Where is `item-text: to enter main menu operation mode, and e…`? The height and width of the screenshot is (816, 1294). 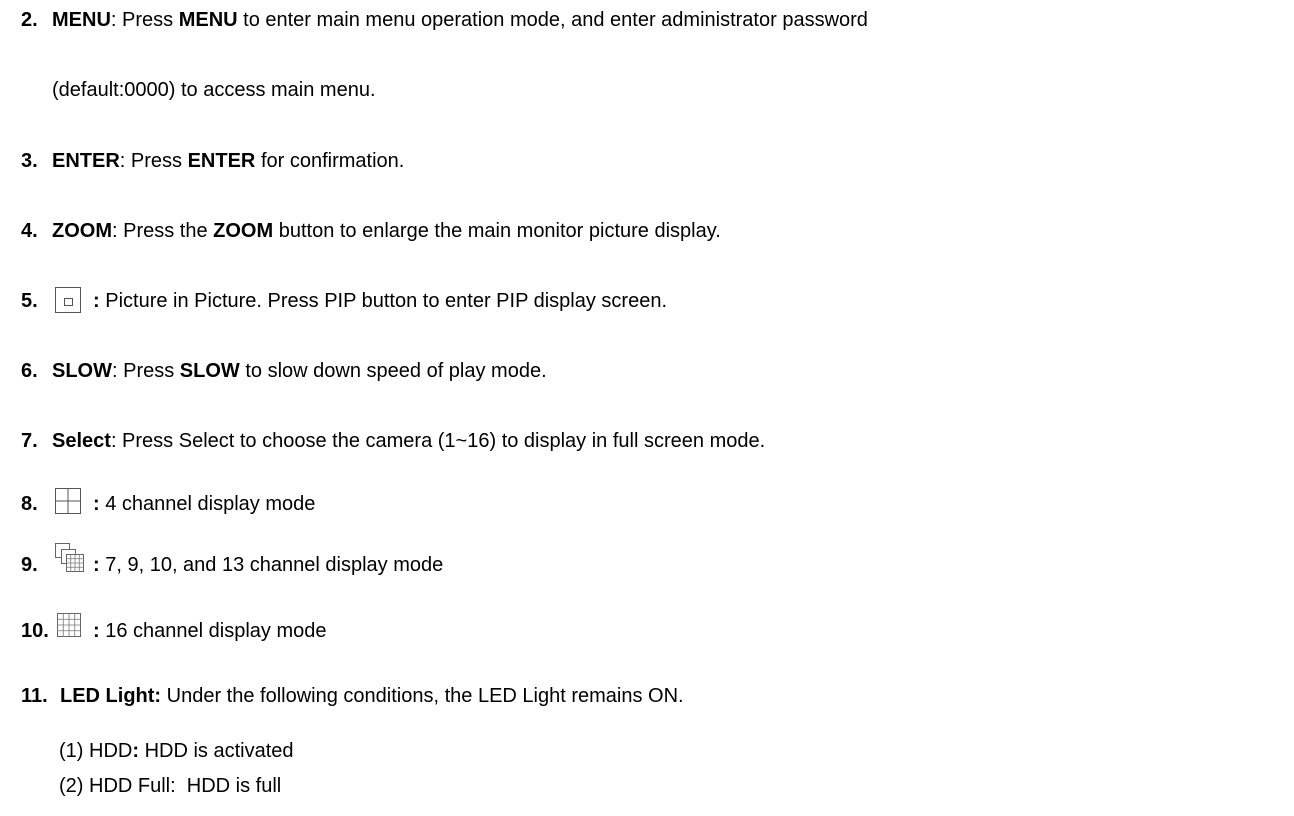
item-text: to enter main menu operation mode, and e… is located at coordinates (552, 20).